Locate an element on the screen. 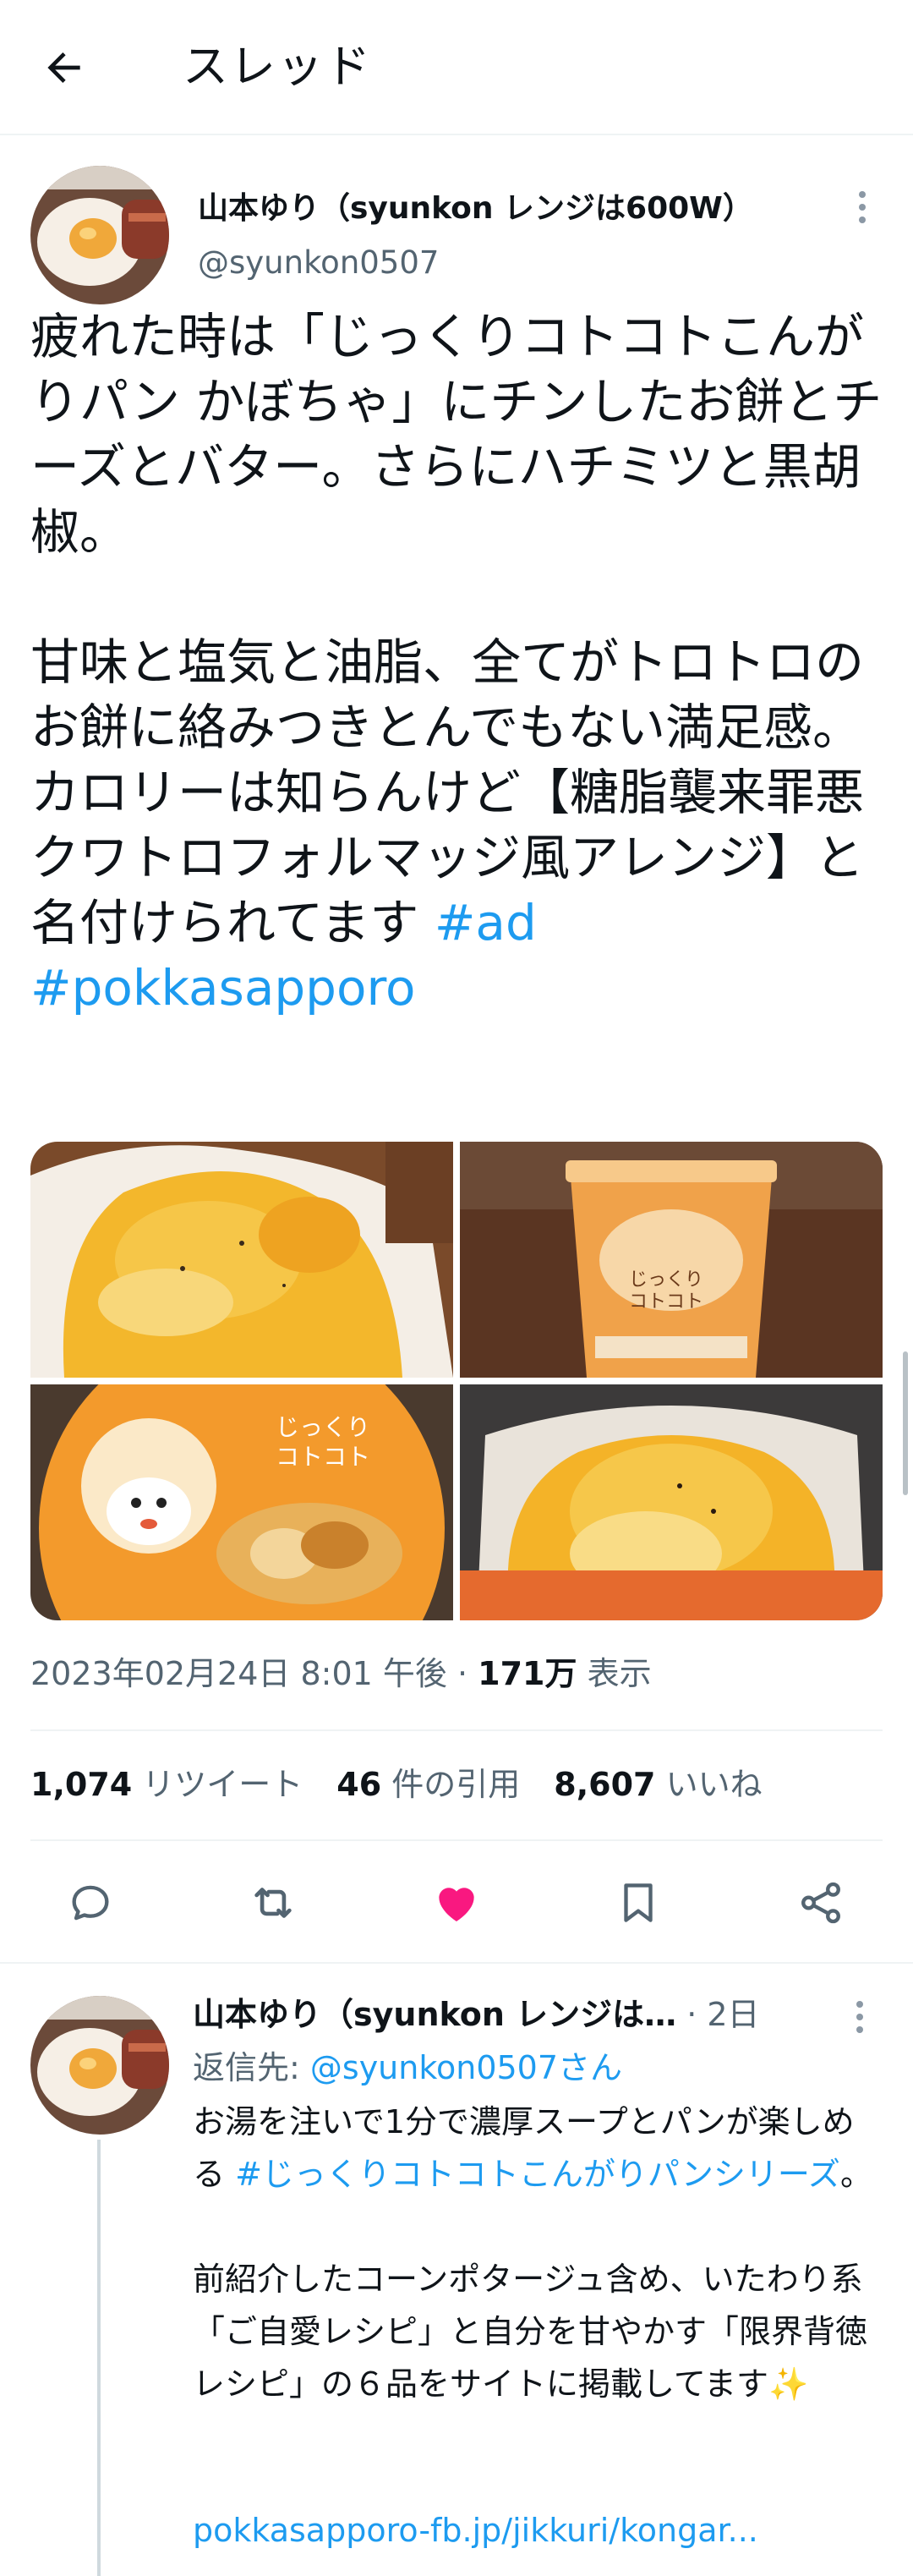  photo-product-cup: じっくり コトコト is located at coordinates (671, 1260).